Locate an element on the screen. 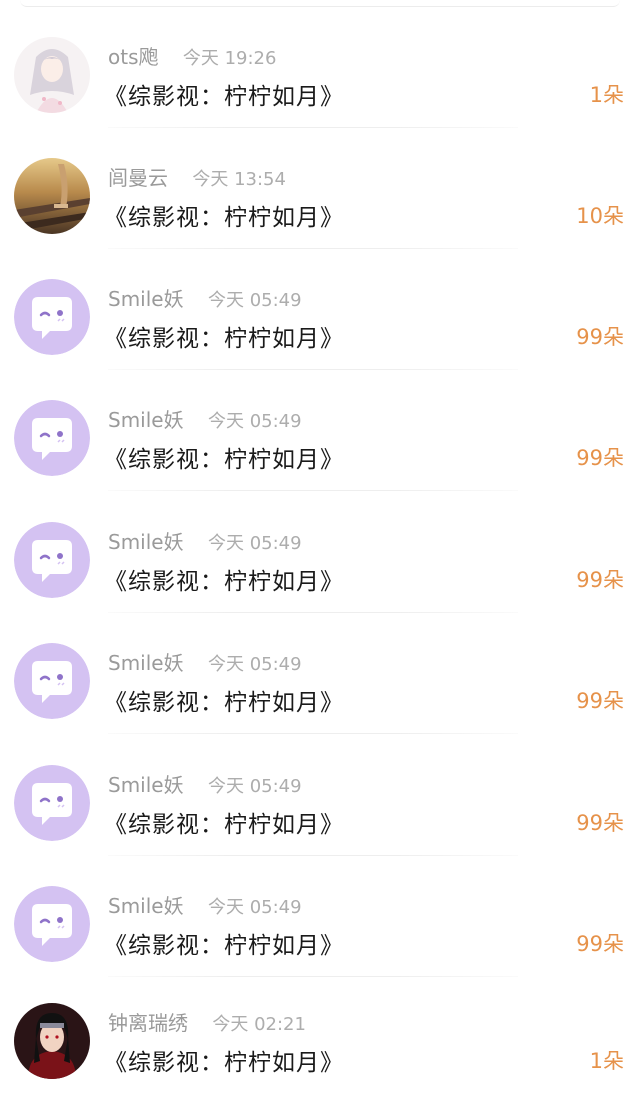  list-item: ots飑 今天 19:26 《综影视：柠柠如月》 1朵 is located at coordinates (320, 67).